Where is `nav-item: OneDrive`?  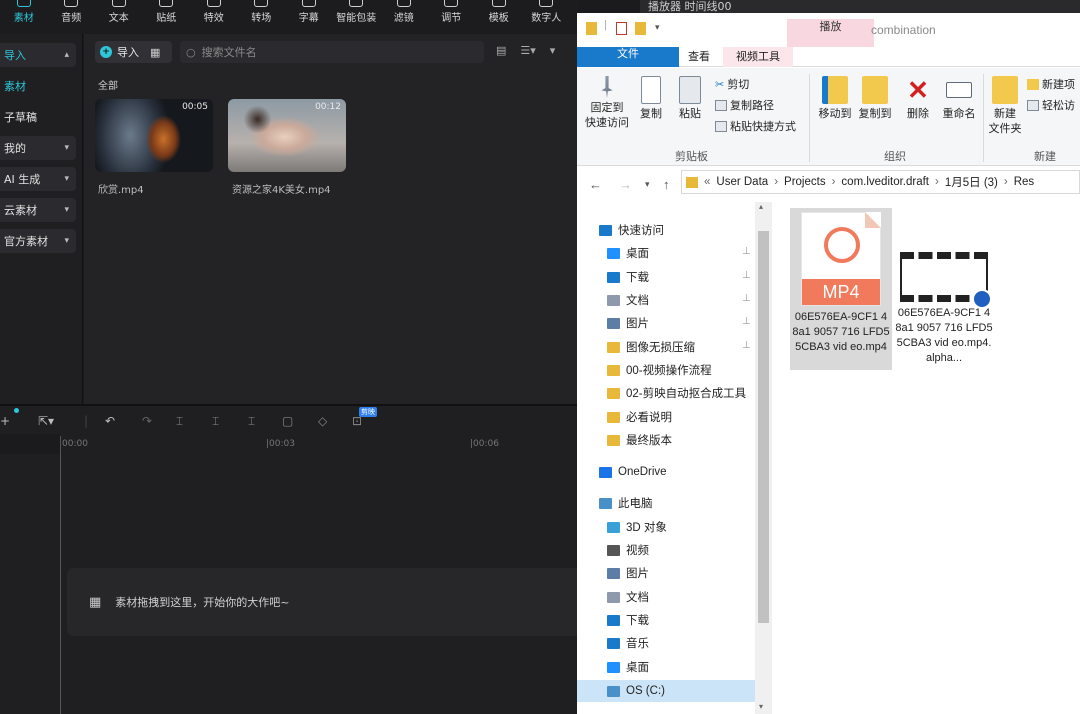
nav-item: OneDrive is located at coordinates (633, 472).